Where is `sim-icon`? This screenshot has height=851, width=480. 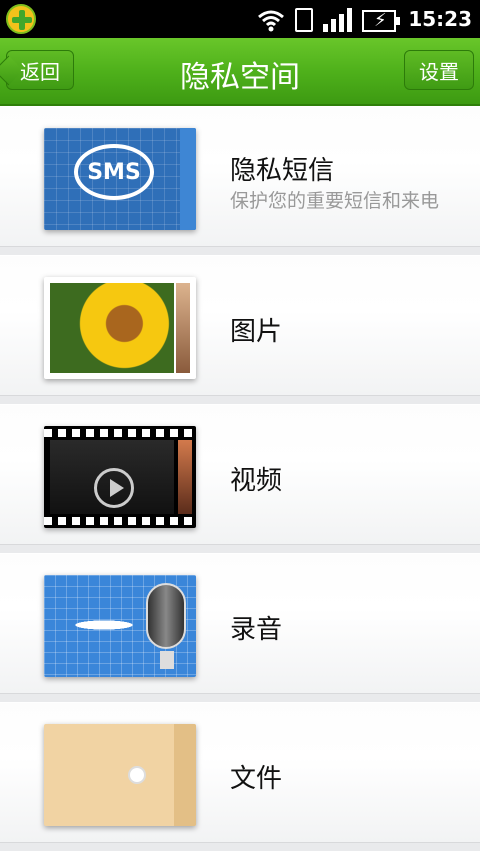 sim-icon is located at coordinates (304, 20).